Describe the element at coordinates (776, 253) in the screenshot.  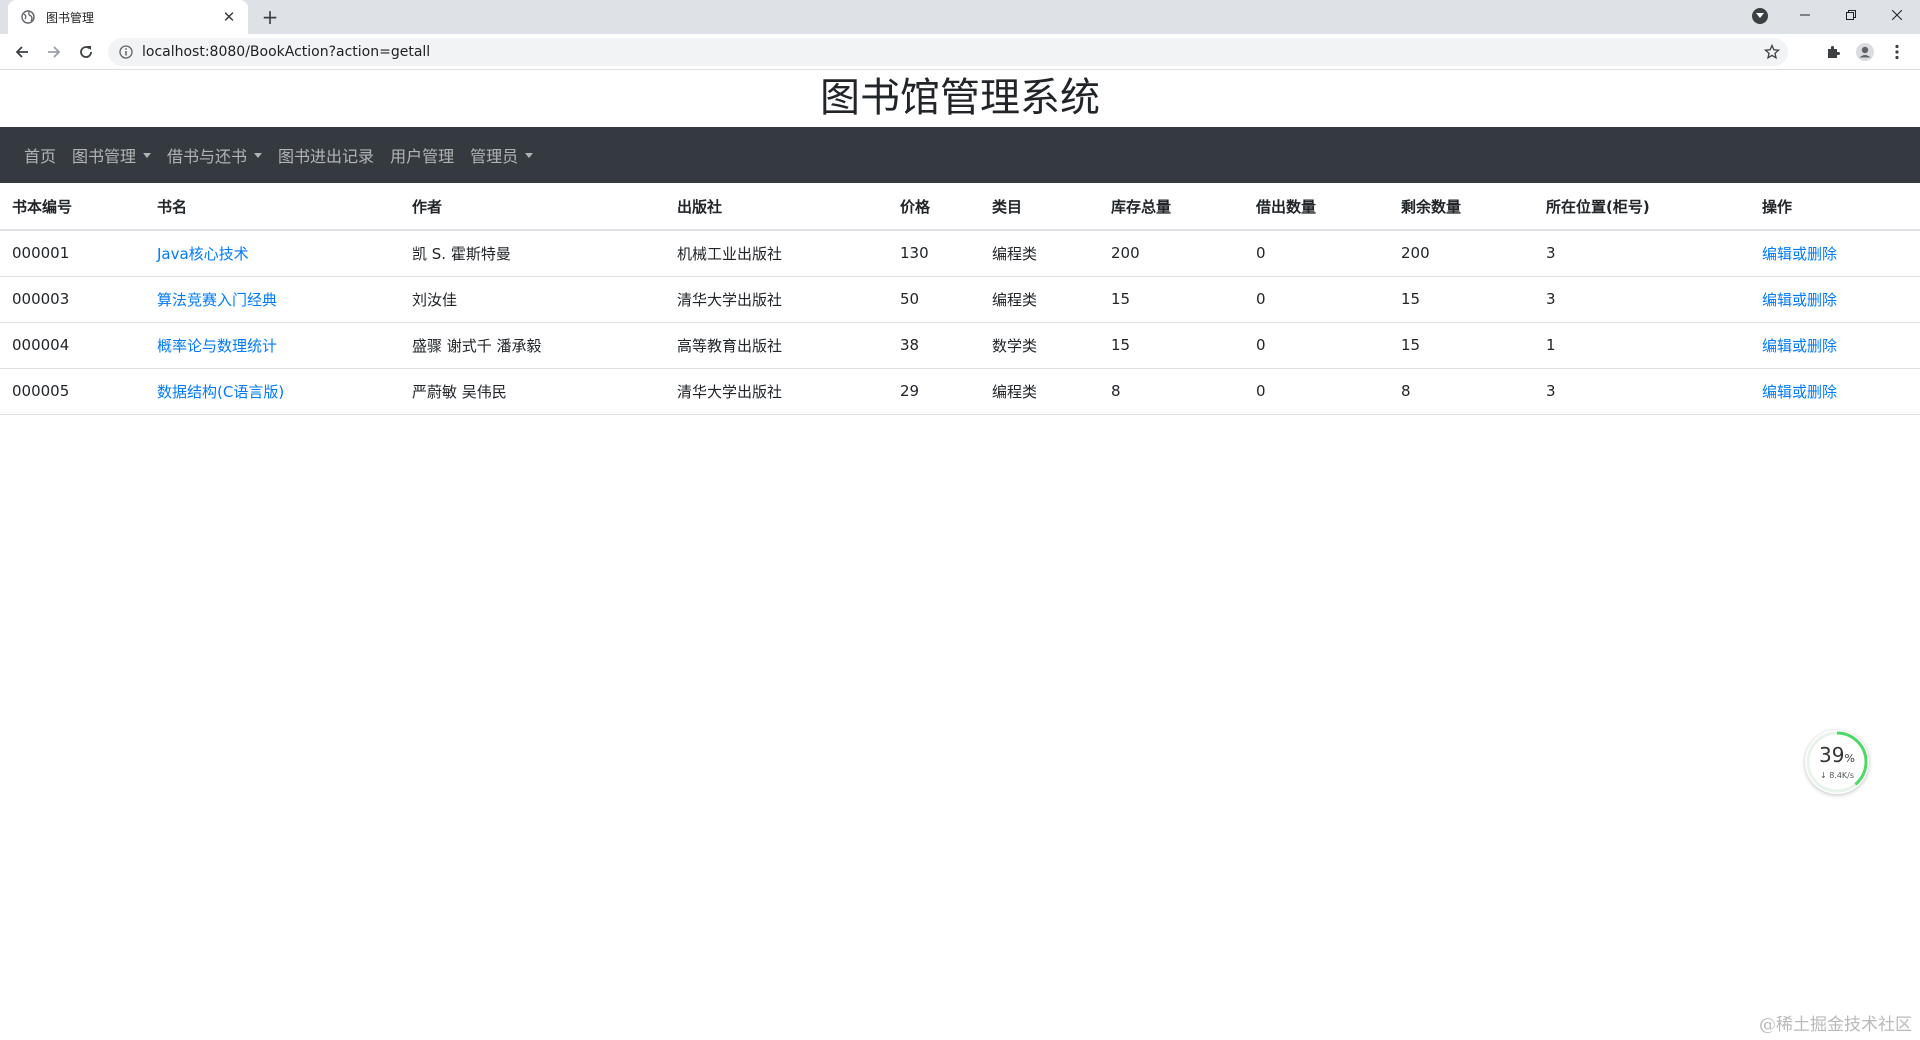
I see `cell-publisher: 机械工业出版社` at that location.